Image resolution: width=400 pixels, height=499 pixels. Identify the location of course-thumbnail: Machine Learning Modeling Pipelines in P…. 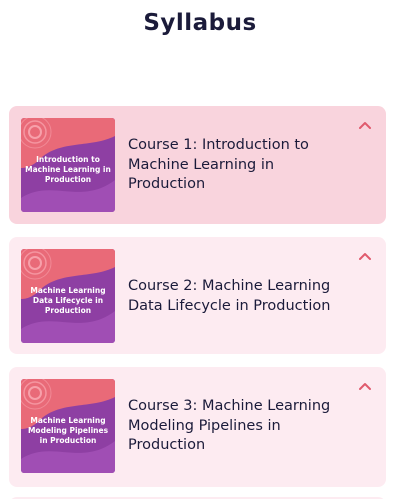
(68, 426).